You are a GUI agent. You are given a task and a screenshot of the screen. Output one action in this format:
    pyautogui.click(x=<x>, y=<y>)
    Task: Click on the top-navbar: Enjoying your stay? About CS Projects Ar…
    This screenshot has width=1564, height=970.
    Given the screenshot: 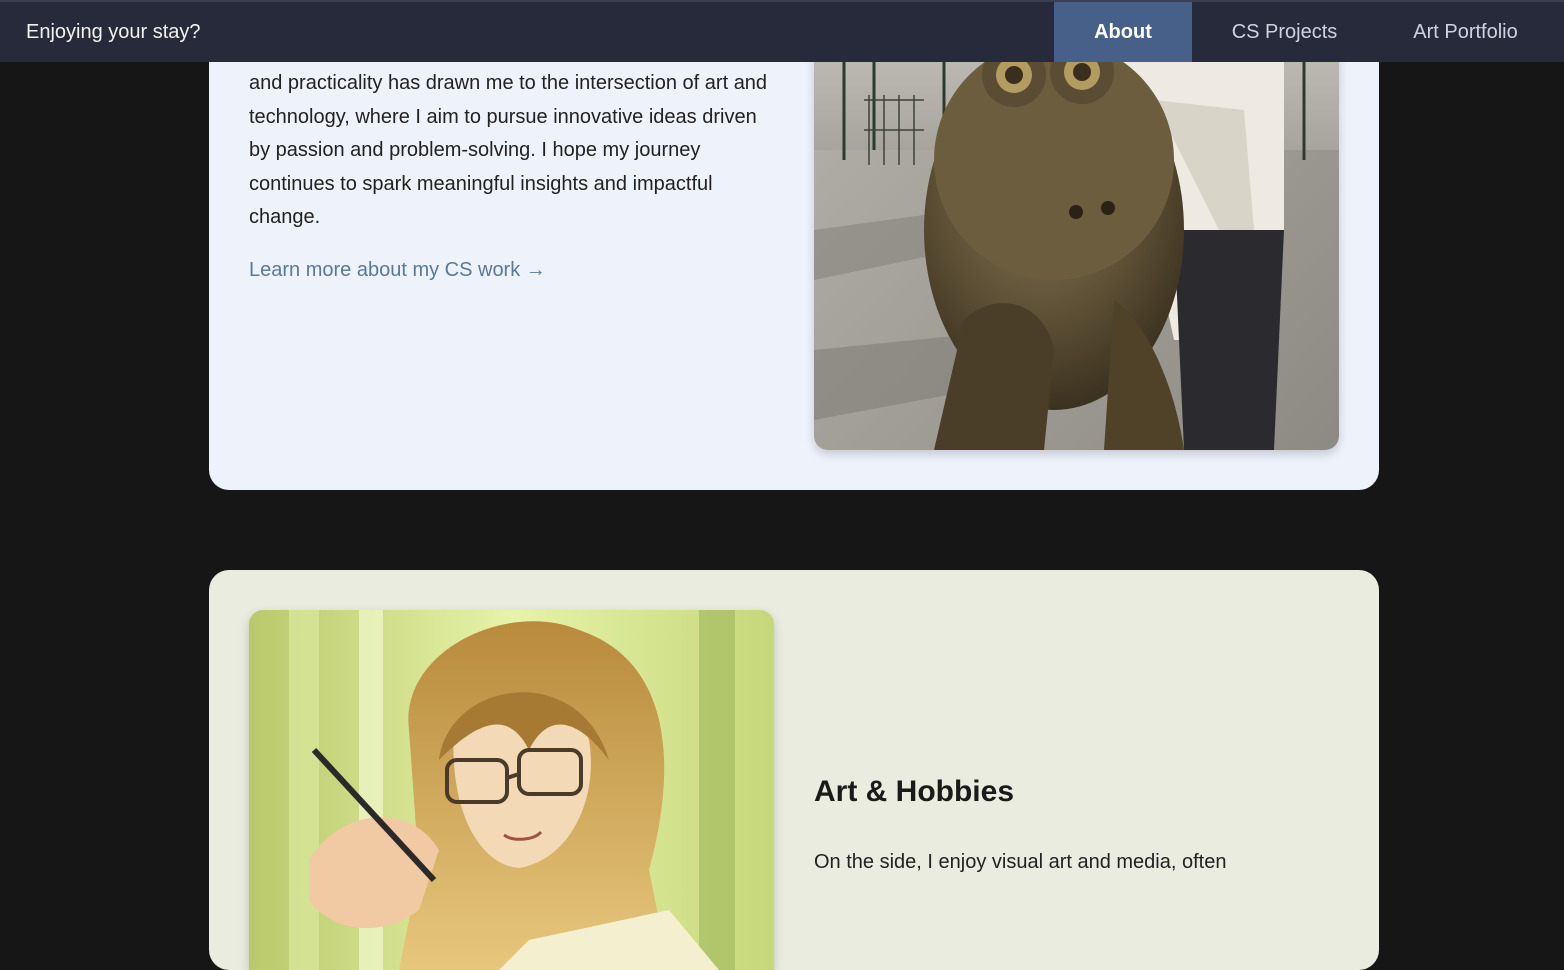 What is the action you would take?
    pyautogui.click(x=782, y=31)
    